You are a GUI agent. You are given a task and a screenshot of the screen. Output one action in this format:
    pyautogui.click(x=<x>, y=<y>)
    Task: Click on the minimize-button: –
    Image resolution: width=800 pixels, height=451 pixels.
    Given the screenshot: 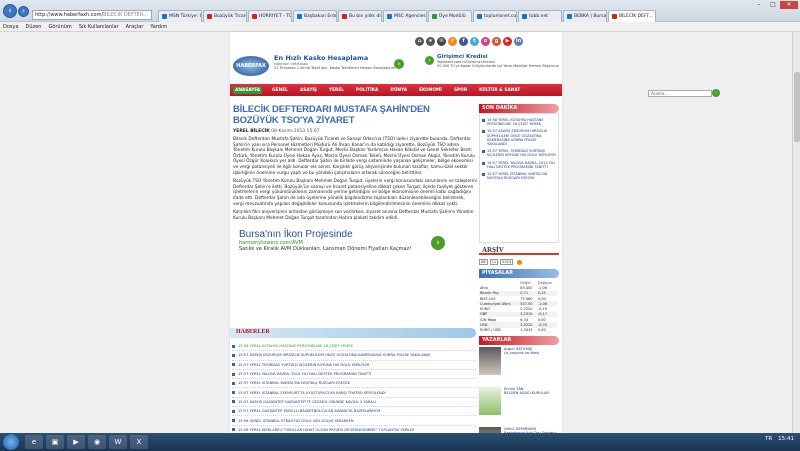 What is the action you would take?
    pyautogui.click(x=759, y=5)
    